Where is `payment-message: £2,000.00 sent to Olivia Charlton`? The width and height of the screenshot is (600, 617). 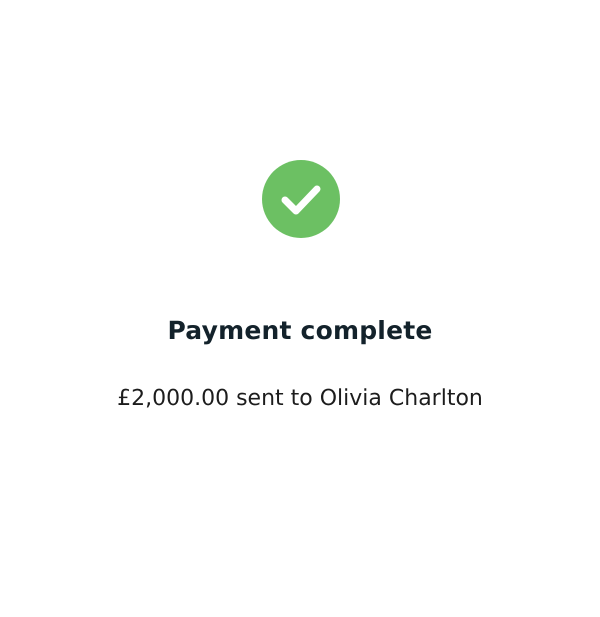 payment-message: £2,000.00 sent to Olivia Charlton is located at coordinates (300, 398).